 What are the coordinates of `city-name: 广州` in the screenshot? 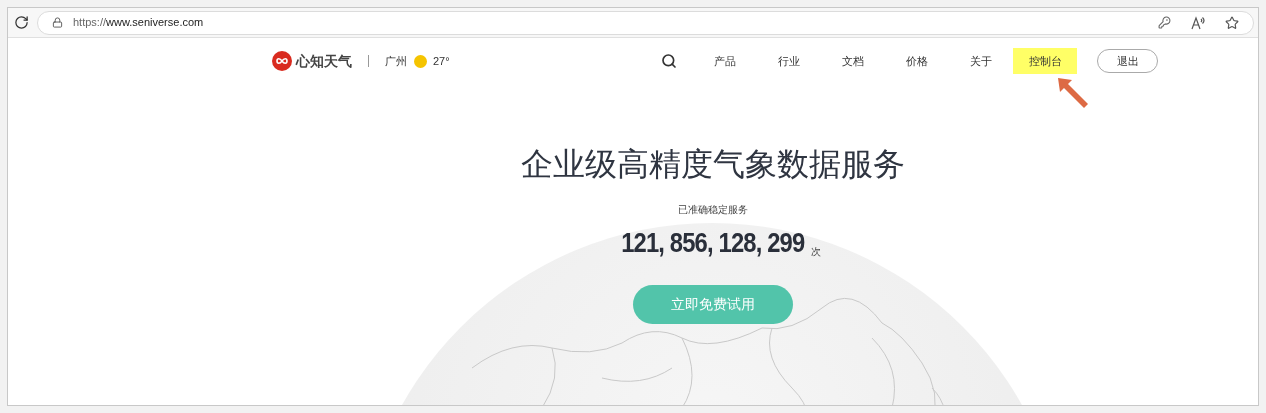 It's located at (396, 61).